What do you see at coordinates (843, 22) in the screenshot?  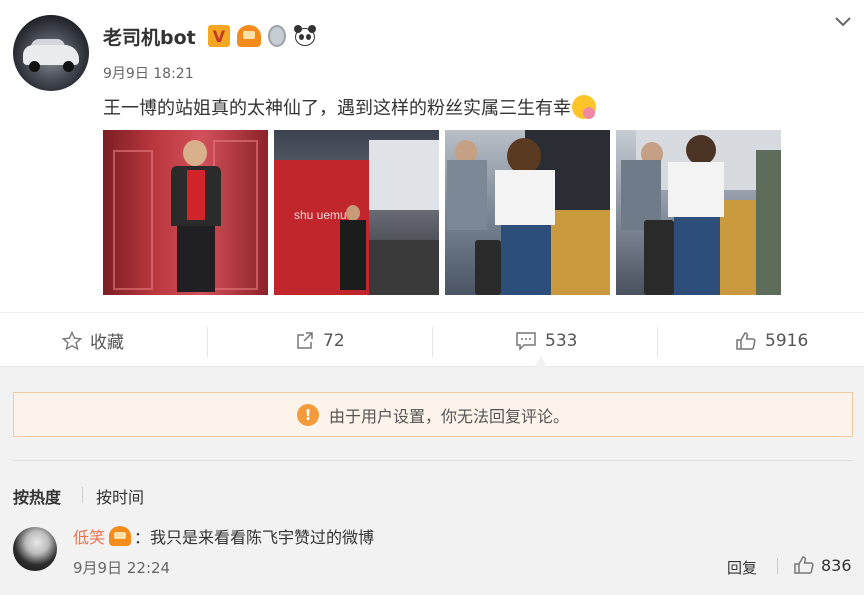 I see `chevron-down-icon` at bounding box center [843, 22].